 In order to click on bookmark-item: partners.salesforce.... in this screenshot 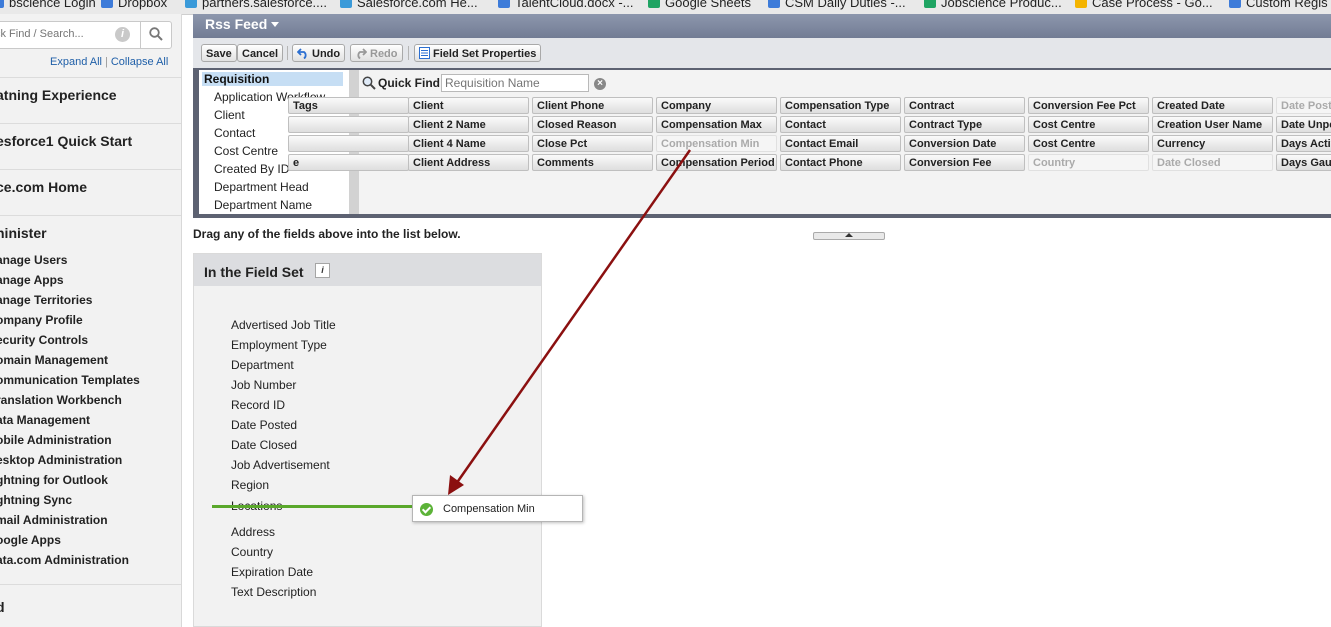, I will do `click(256, 5)`.